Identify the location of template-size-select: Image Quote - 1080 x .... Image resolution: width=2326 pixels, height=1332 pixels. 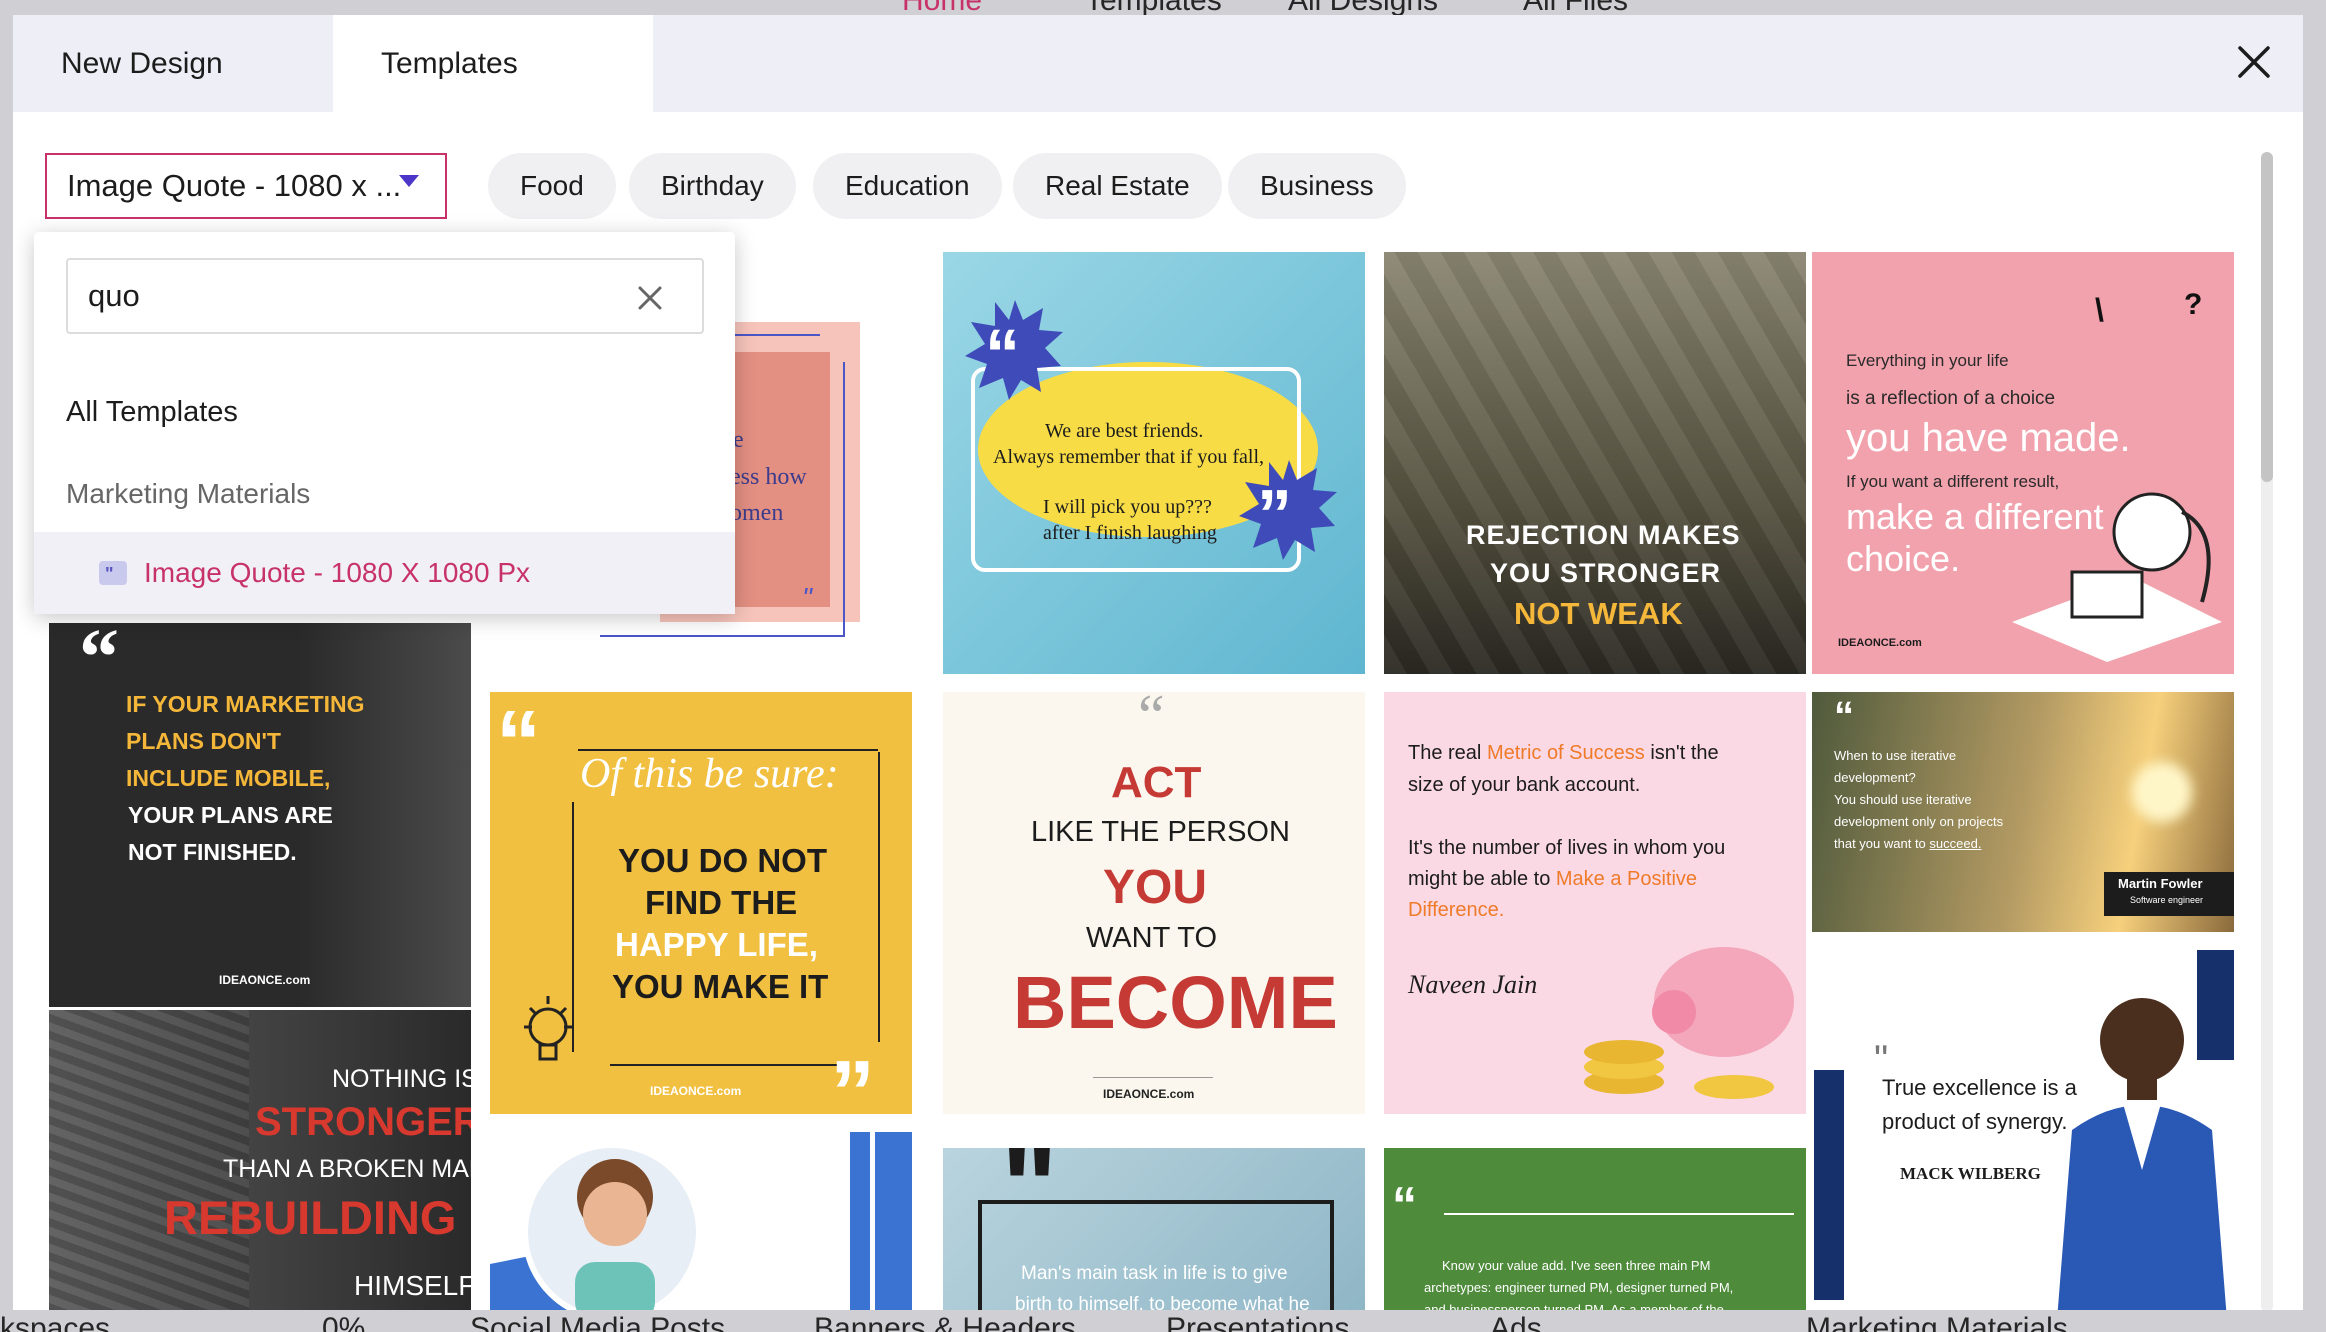
(246, 186).